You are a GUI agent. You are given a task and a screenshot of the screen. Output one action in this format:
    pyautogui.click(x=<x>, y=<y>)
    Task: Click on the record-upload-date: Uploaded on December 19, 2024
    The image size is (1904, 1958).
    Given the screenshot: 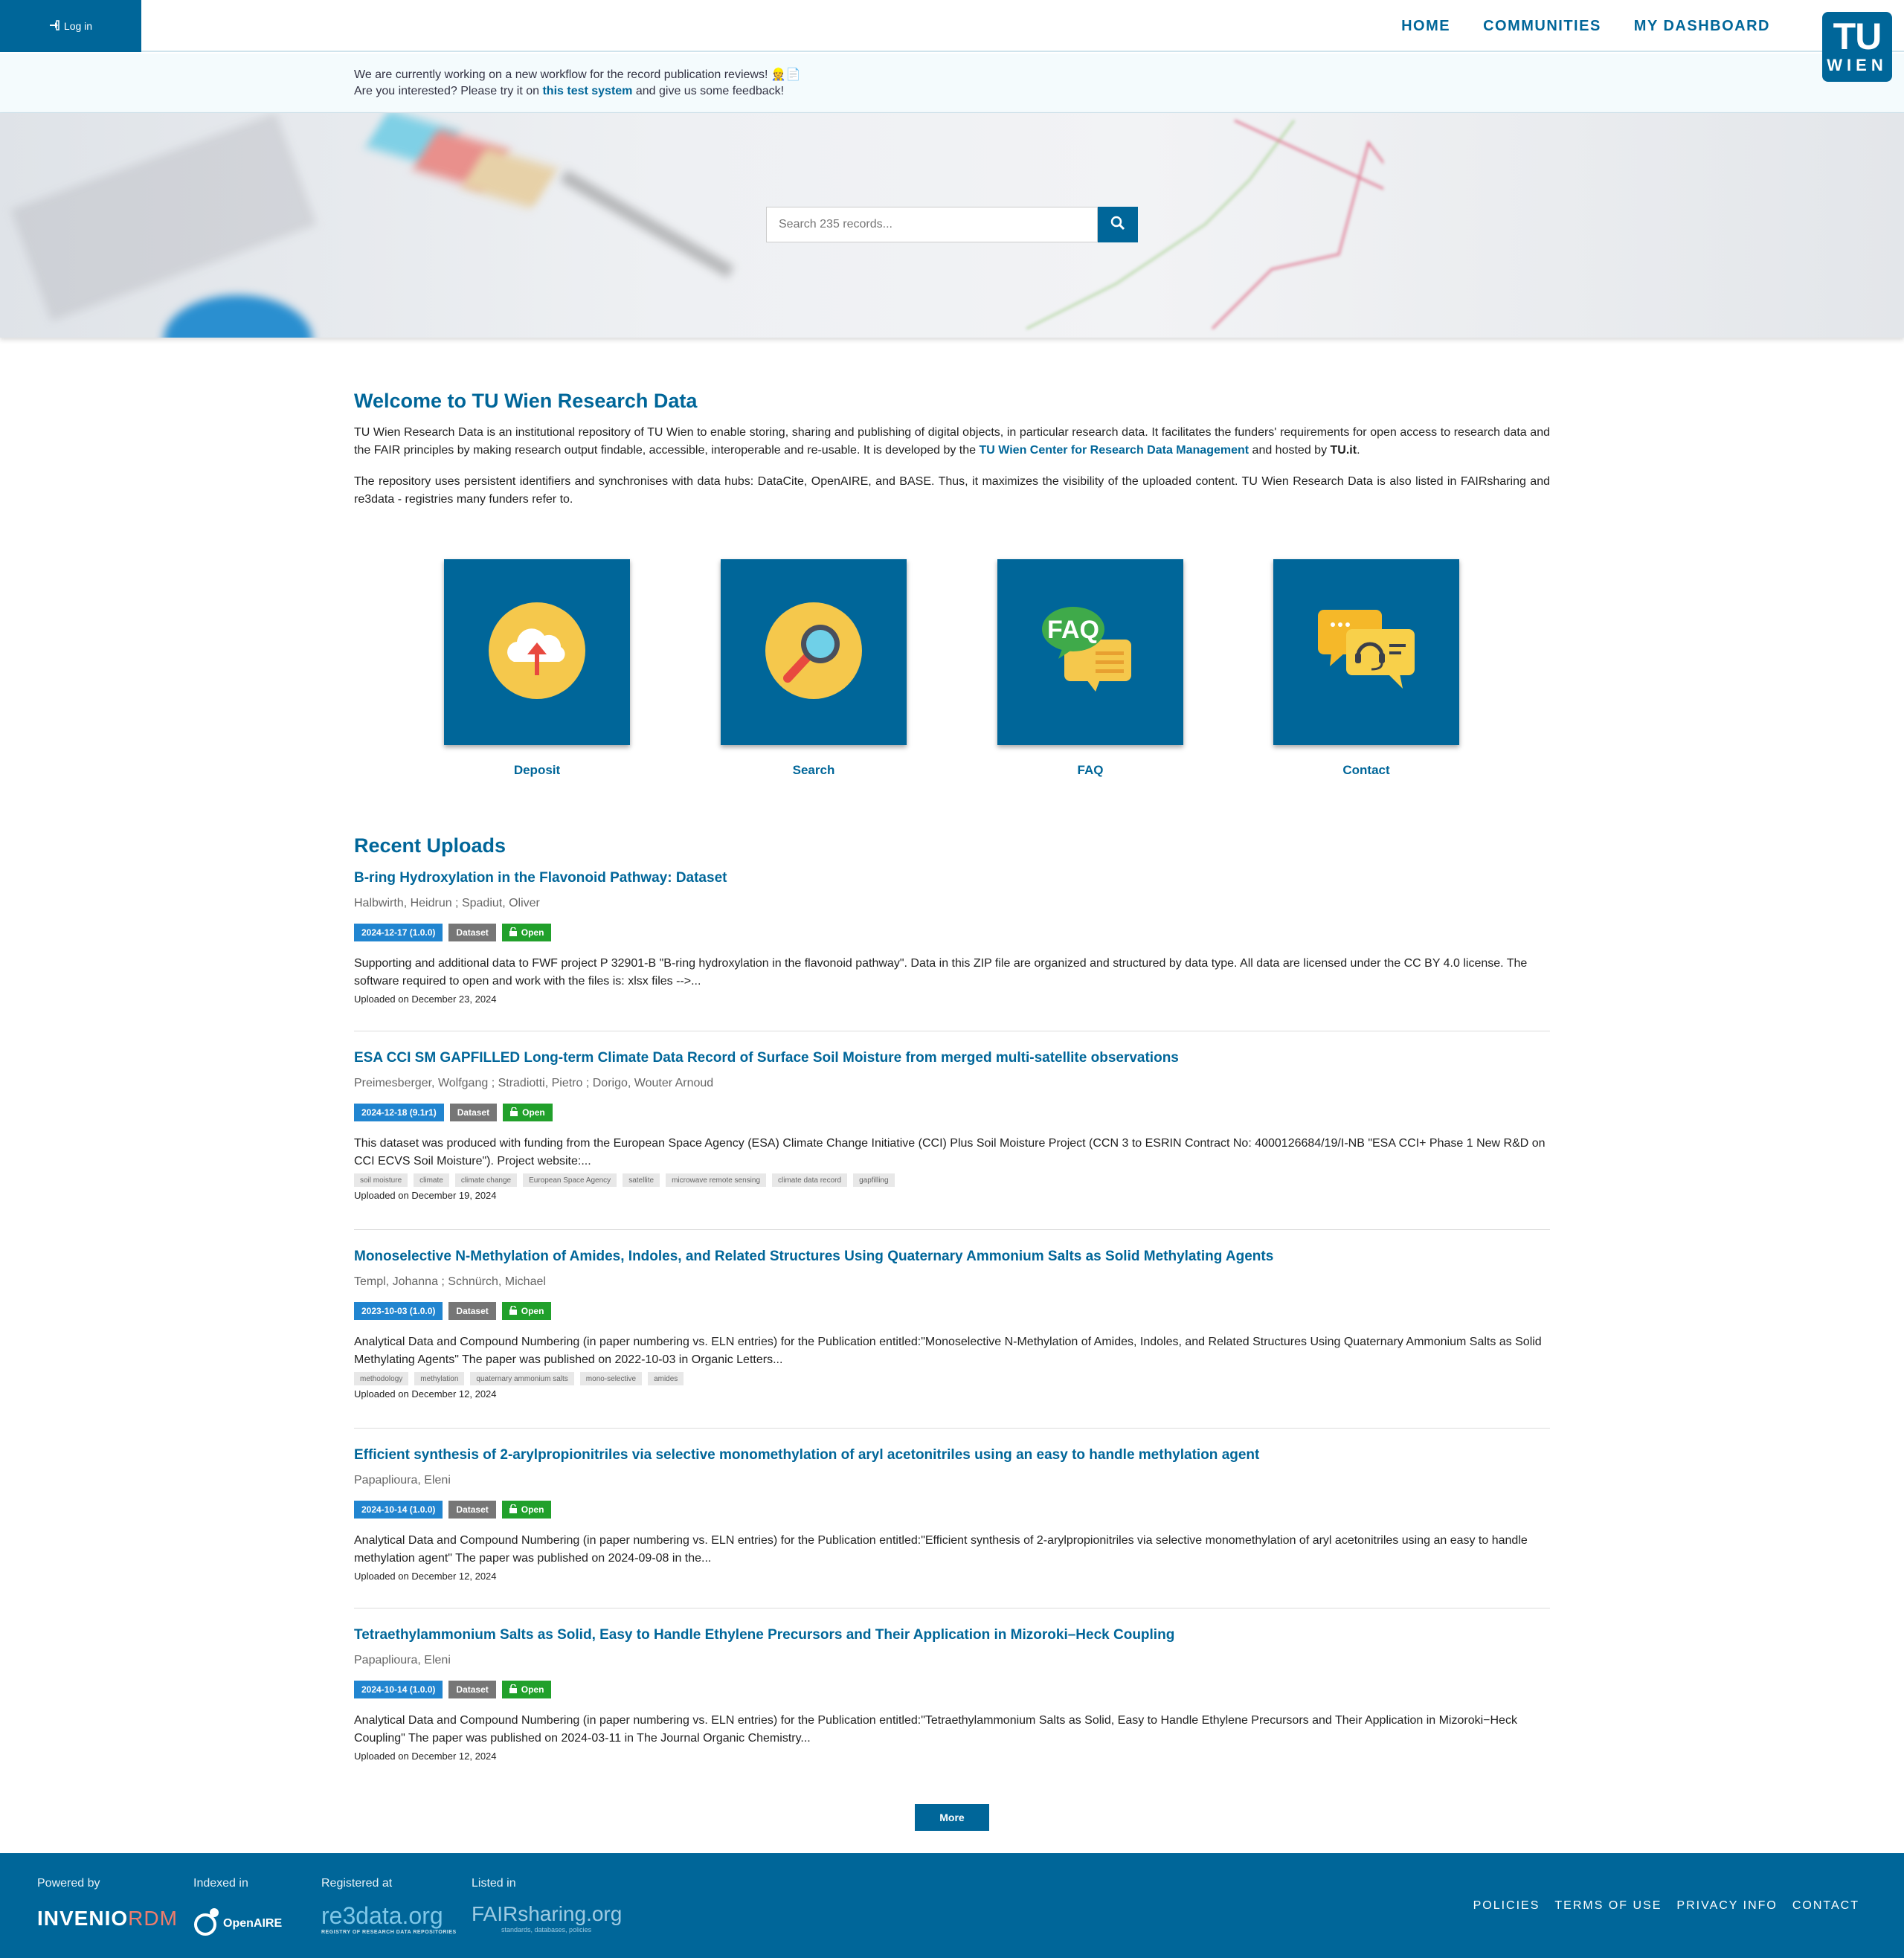 What is the action you would take?
    pyautogui.click(x=426, y=1195)
    